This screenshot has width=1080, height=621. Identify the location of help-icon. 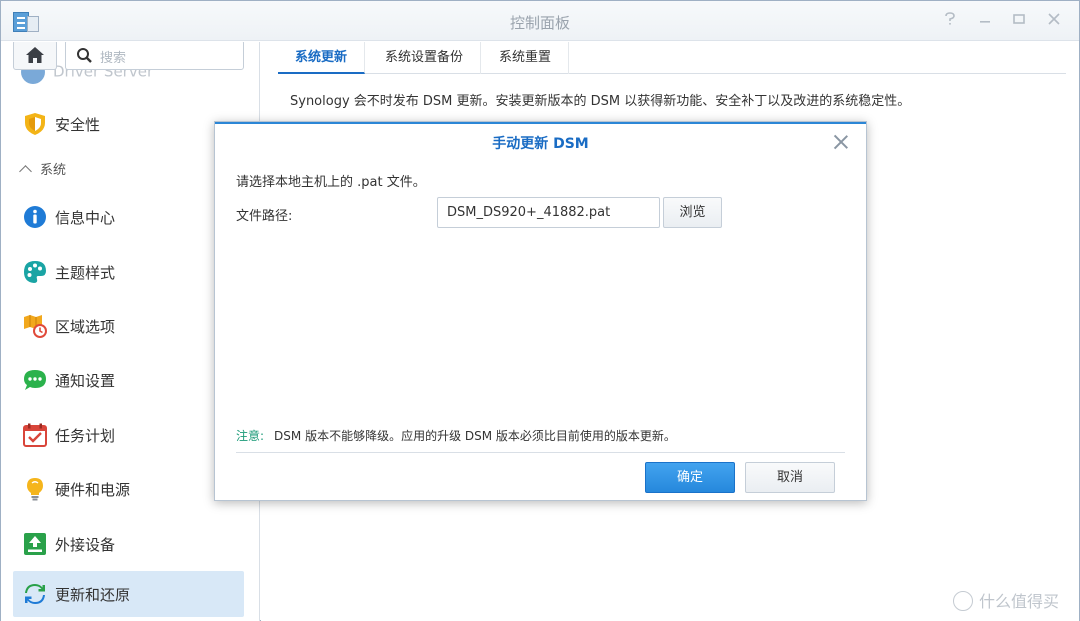
(950, 21).